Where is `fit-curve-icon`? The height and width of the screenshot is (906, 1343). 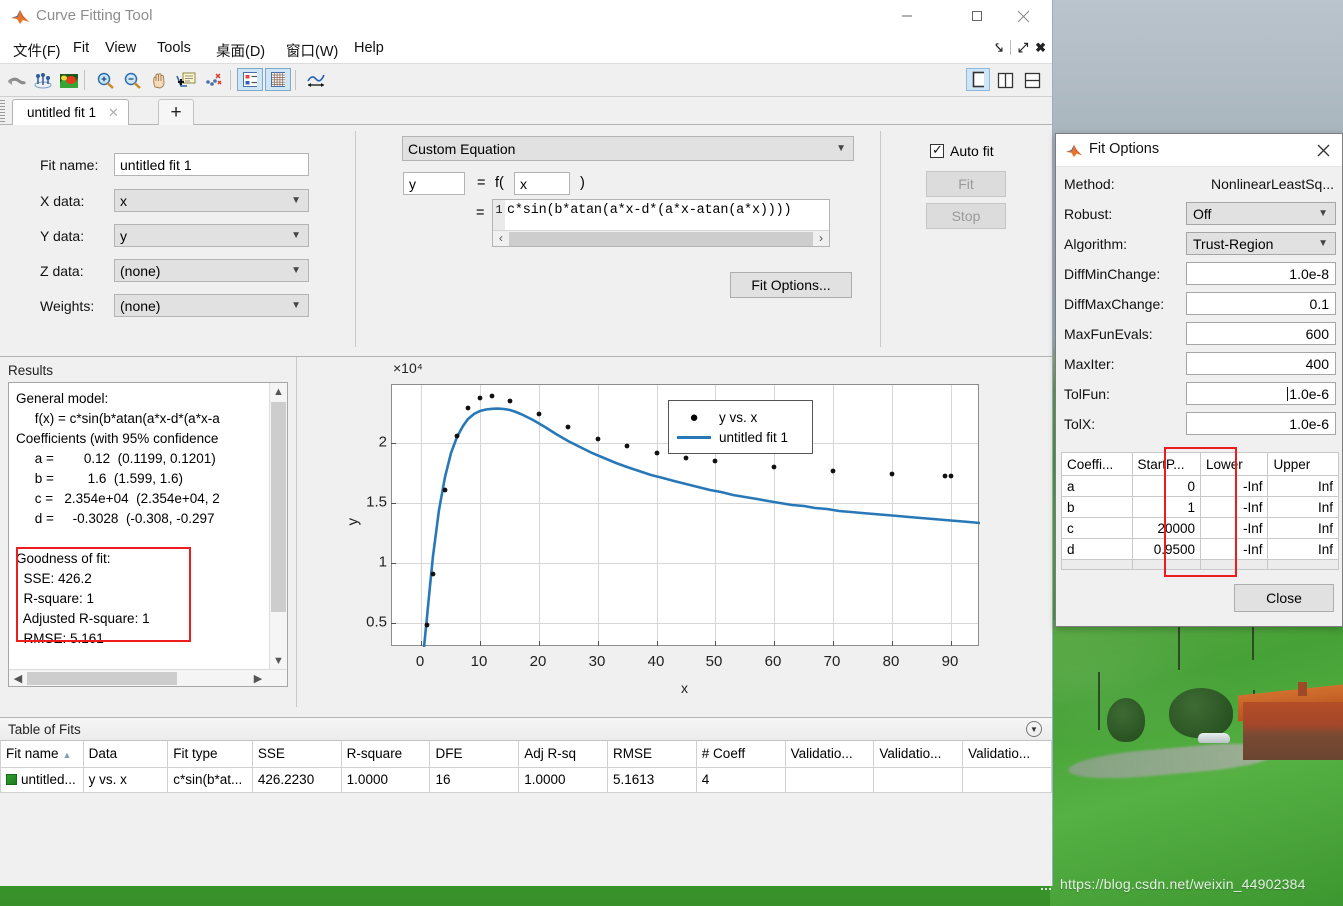
fit-curve-icon is located at coordinates (17, 80).